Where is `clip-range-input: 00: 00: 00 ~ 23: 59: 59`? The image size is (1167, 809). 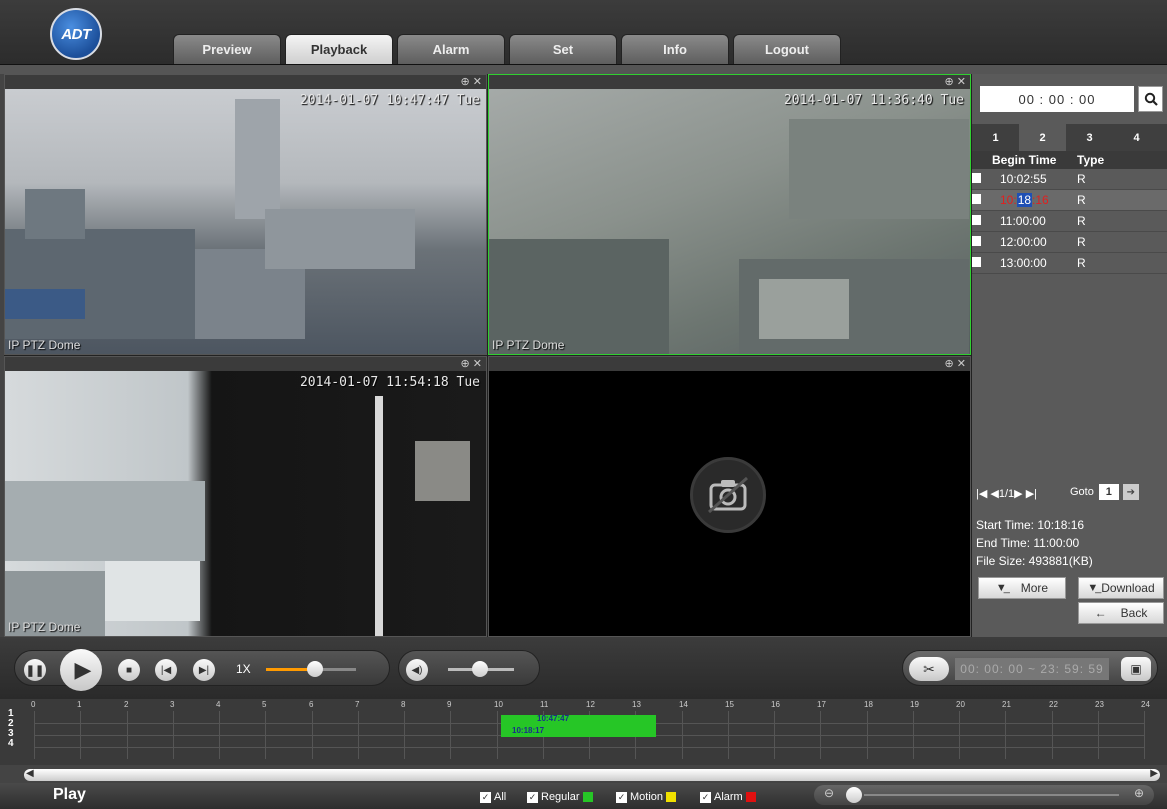 clip-range-input: 00: 00: 00 ~ 23: 59: 59 is located at coordinates (1032, 669).